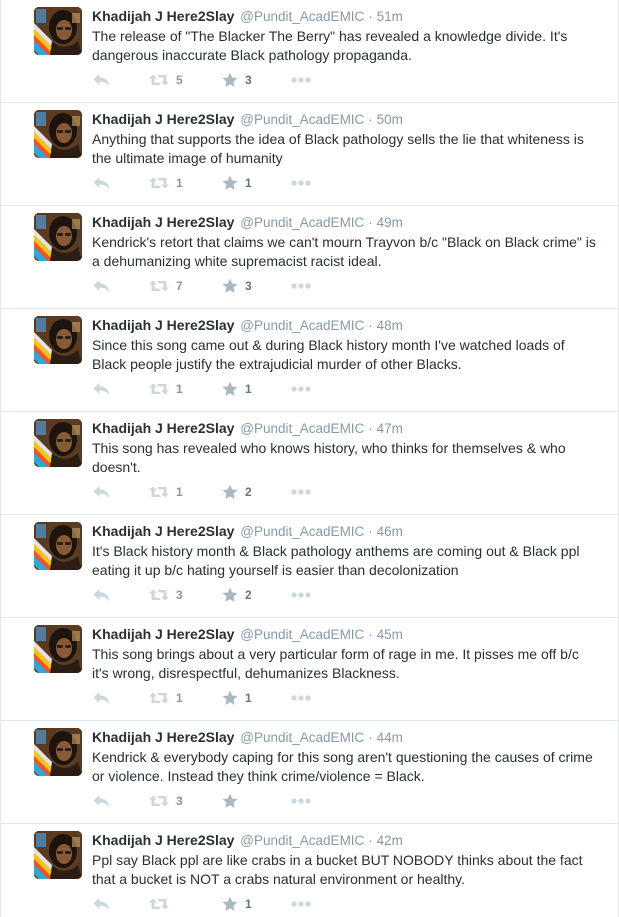  Describe the element at coordinates (179, 80) in the screenshot. I see `retweet-count: 5` at that location.